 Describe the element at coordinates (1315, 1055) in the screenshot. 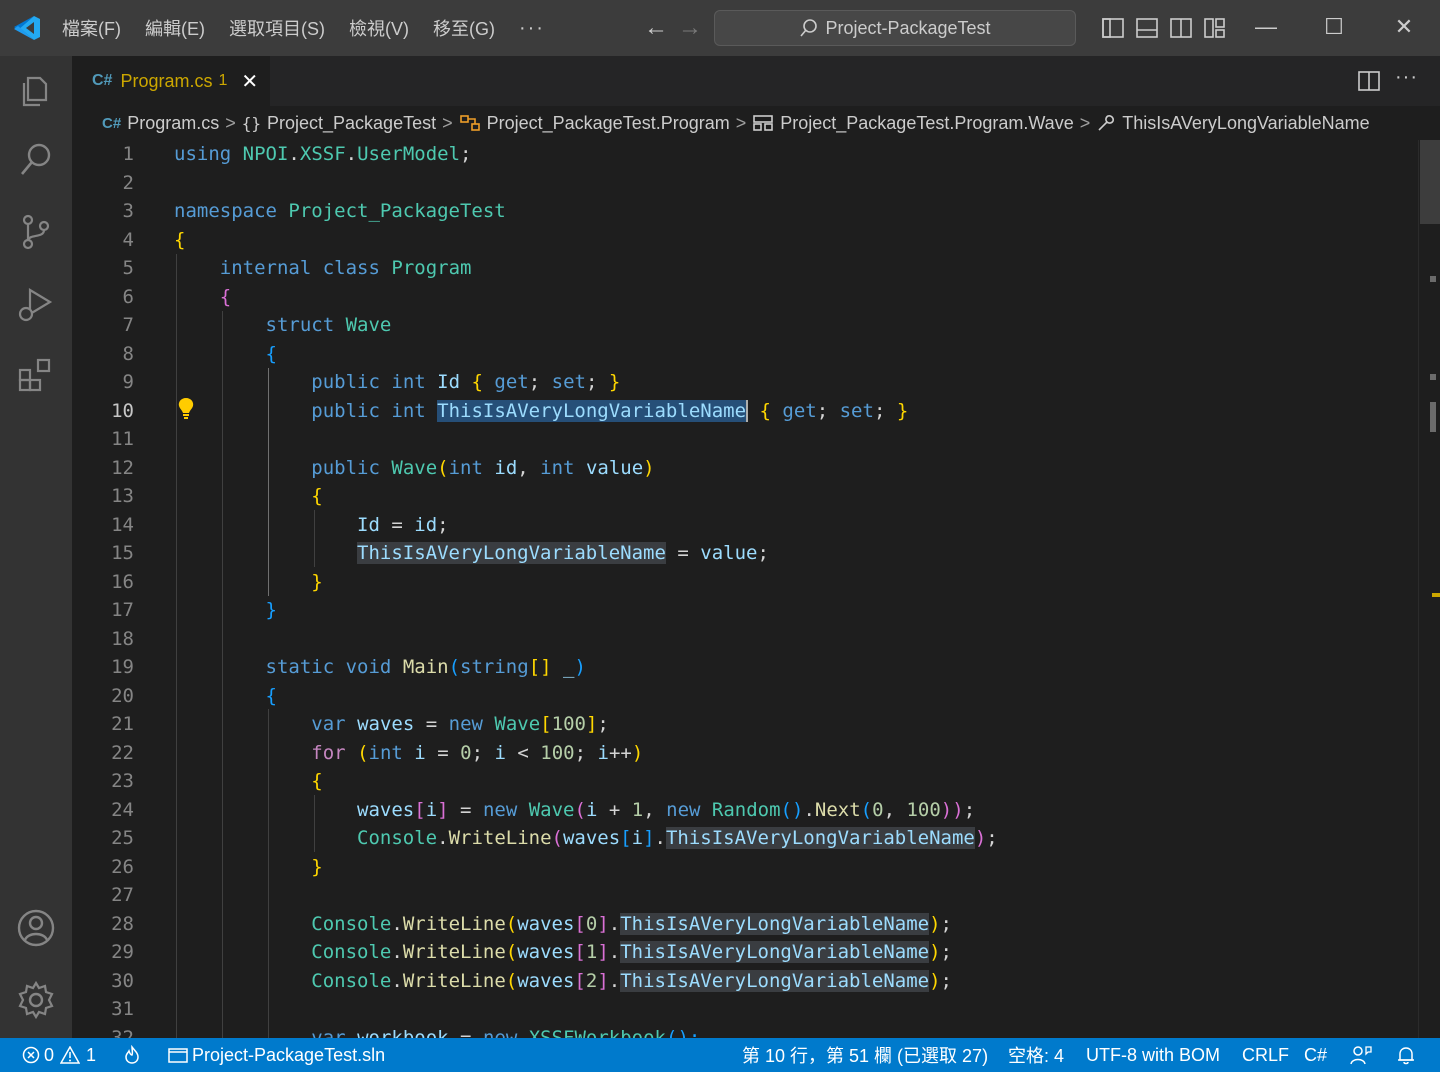

I see `language-status: C#` at that location.